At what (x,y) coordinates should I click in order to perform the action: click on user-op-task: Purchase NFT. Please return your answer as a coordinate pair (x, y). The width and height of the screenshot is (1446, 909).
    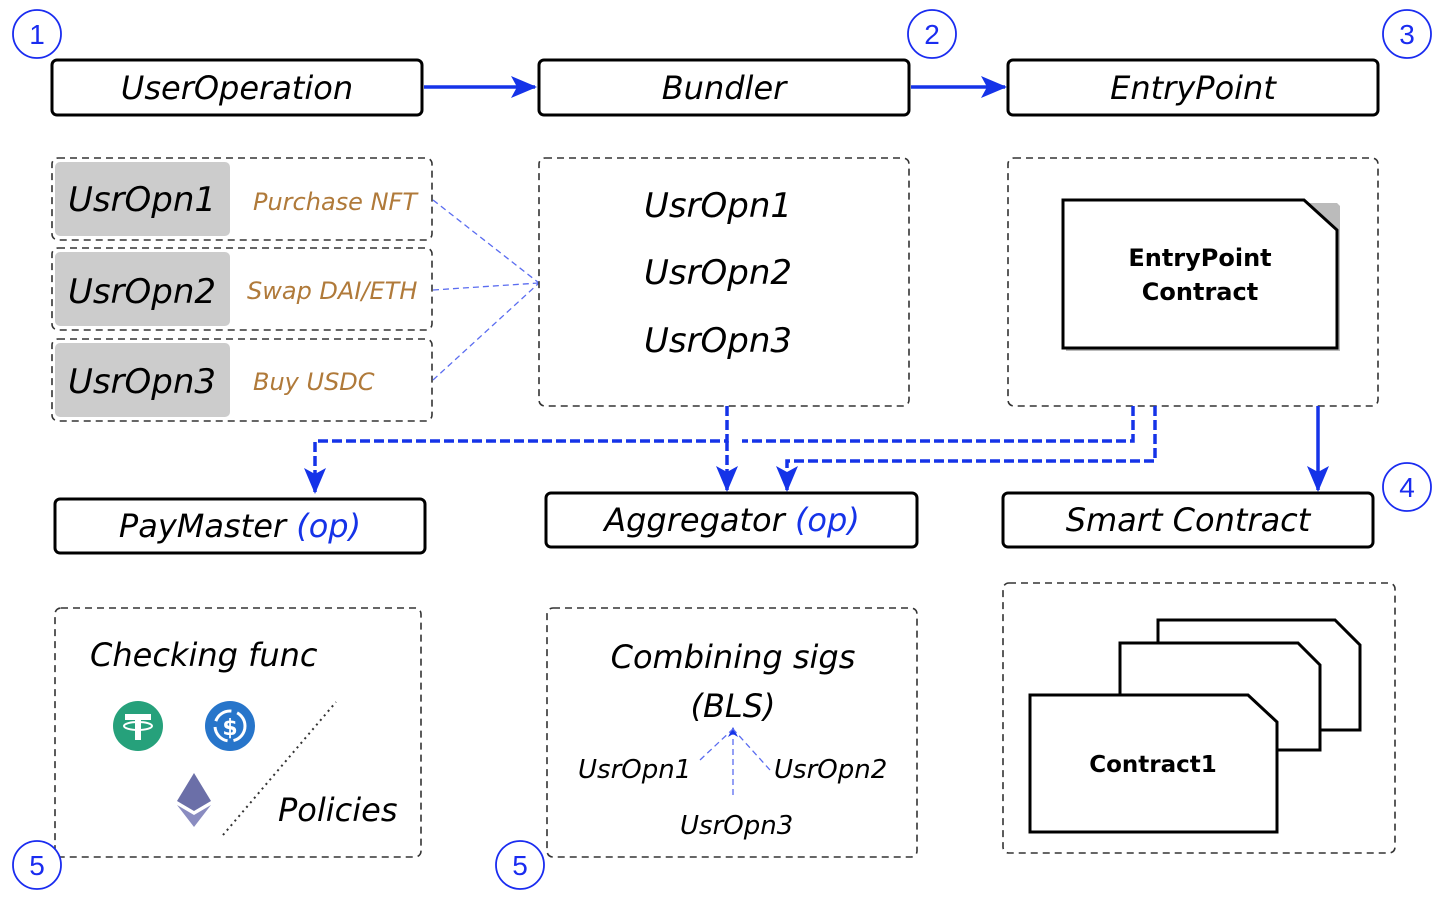
    Looking at the image, I should click on (336, 202).